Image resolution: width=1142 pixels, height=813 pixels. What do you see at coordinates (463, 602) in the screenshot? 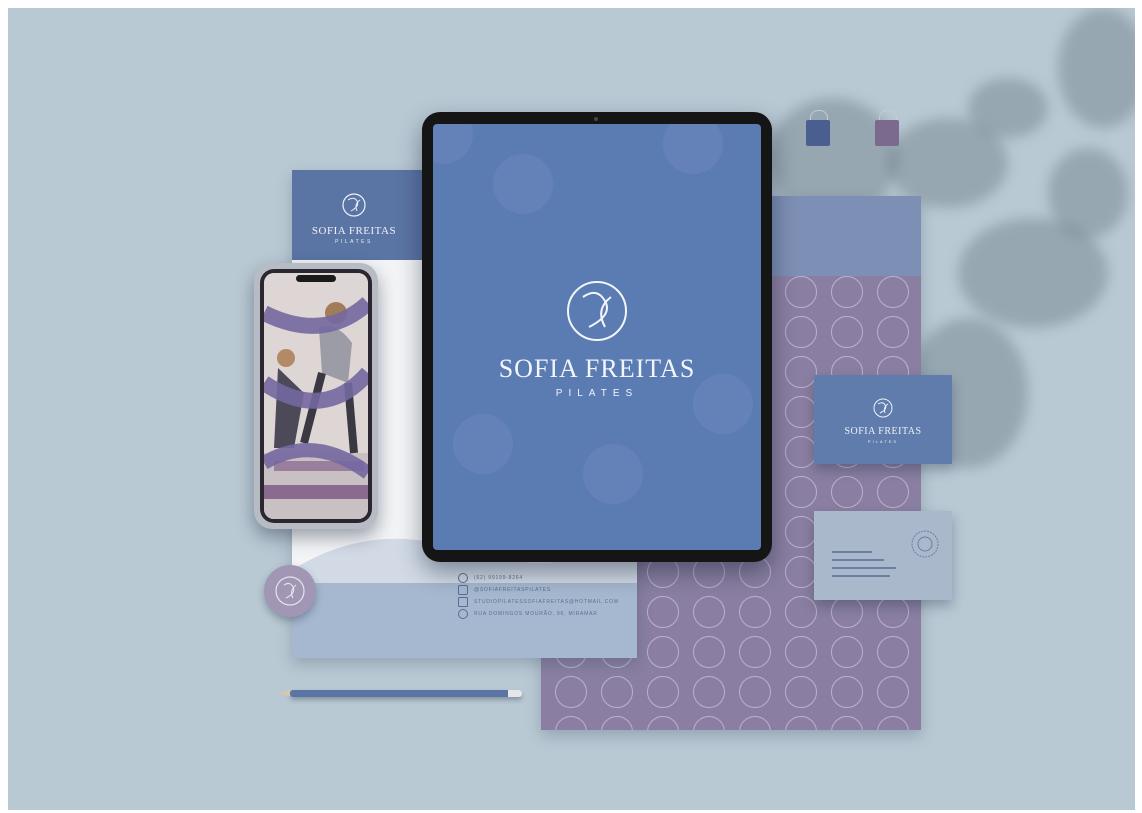
I see `mail-icon` at bounding box center [463, 602].